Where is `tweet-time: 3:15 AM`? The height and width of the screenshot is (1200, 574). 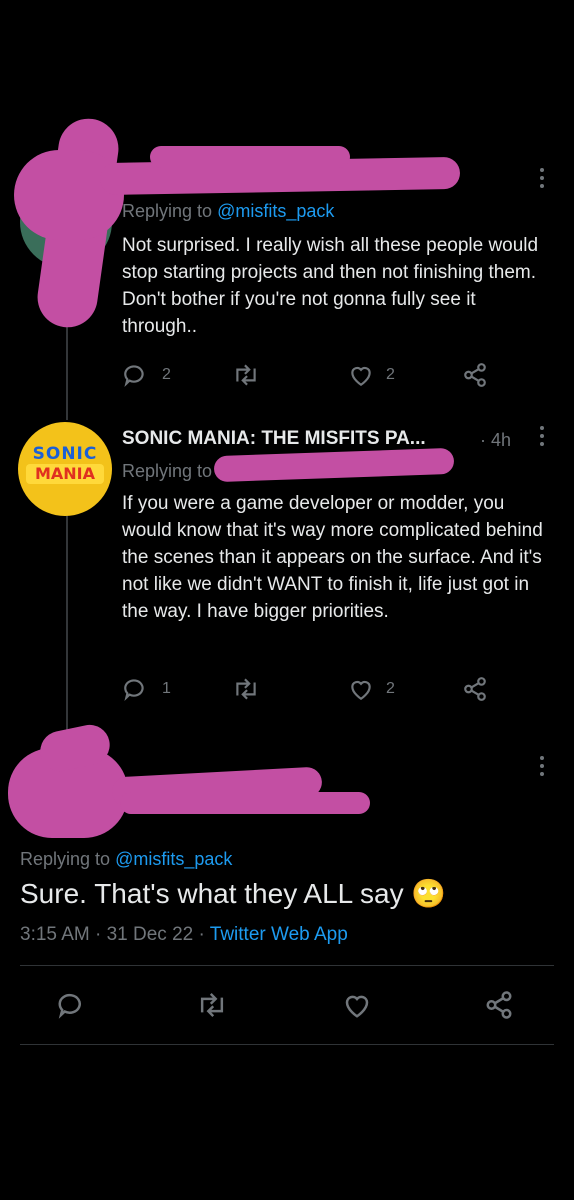
tweet-time: 3:15 AM is located at coordinates (55, 934).